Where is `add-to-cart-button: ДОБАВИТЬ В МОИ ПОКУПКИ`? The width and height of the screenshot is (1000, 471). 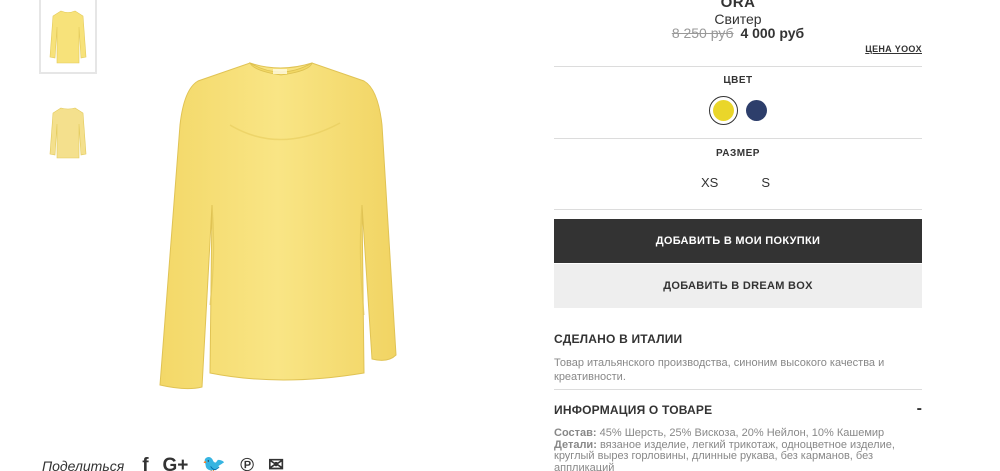
add-to-cart-button: ДОБАВИТЬ В МОИ ПОКУПКИ is located at coordinates (738, 241).